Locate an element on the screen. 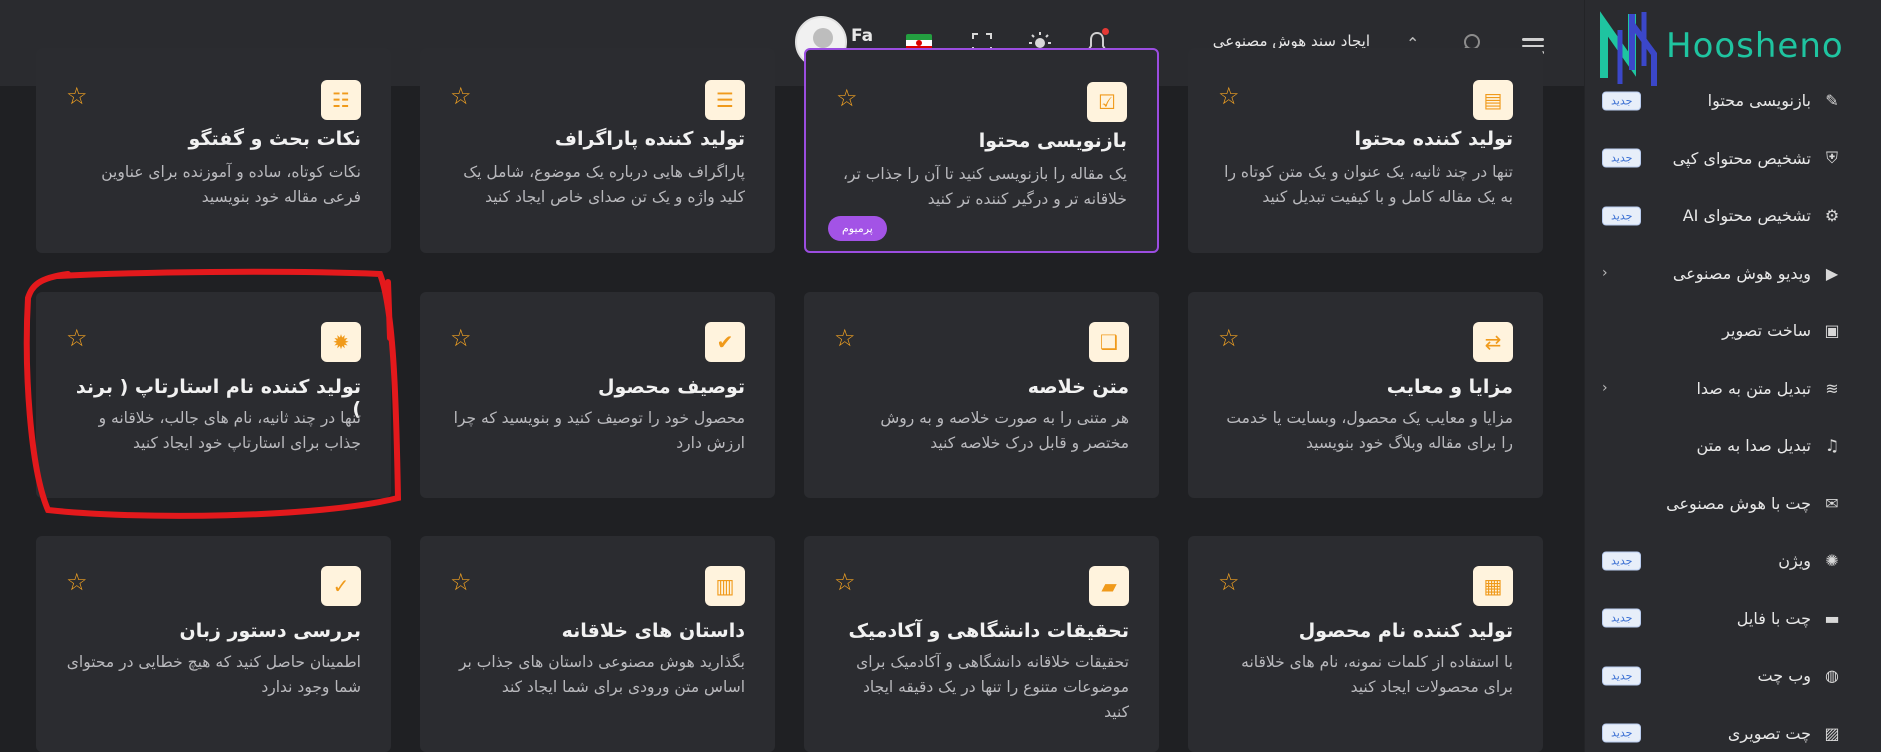  notification-dot is located at coordinates (1105, 31).